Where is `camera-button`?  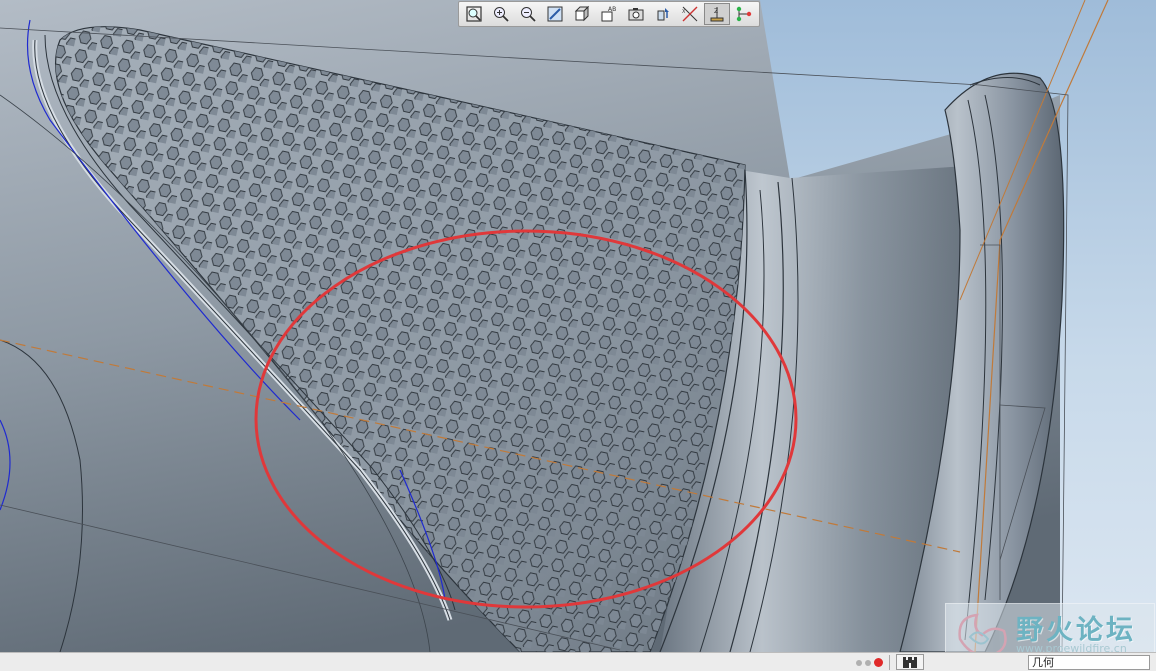
camera-button is located at coordinates (636, 14).